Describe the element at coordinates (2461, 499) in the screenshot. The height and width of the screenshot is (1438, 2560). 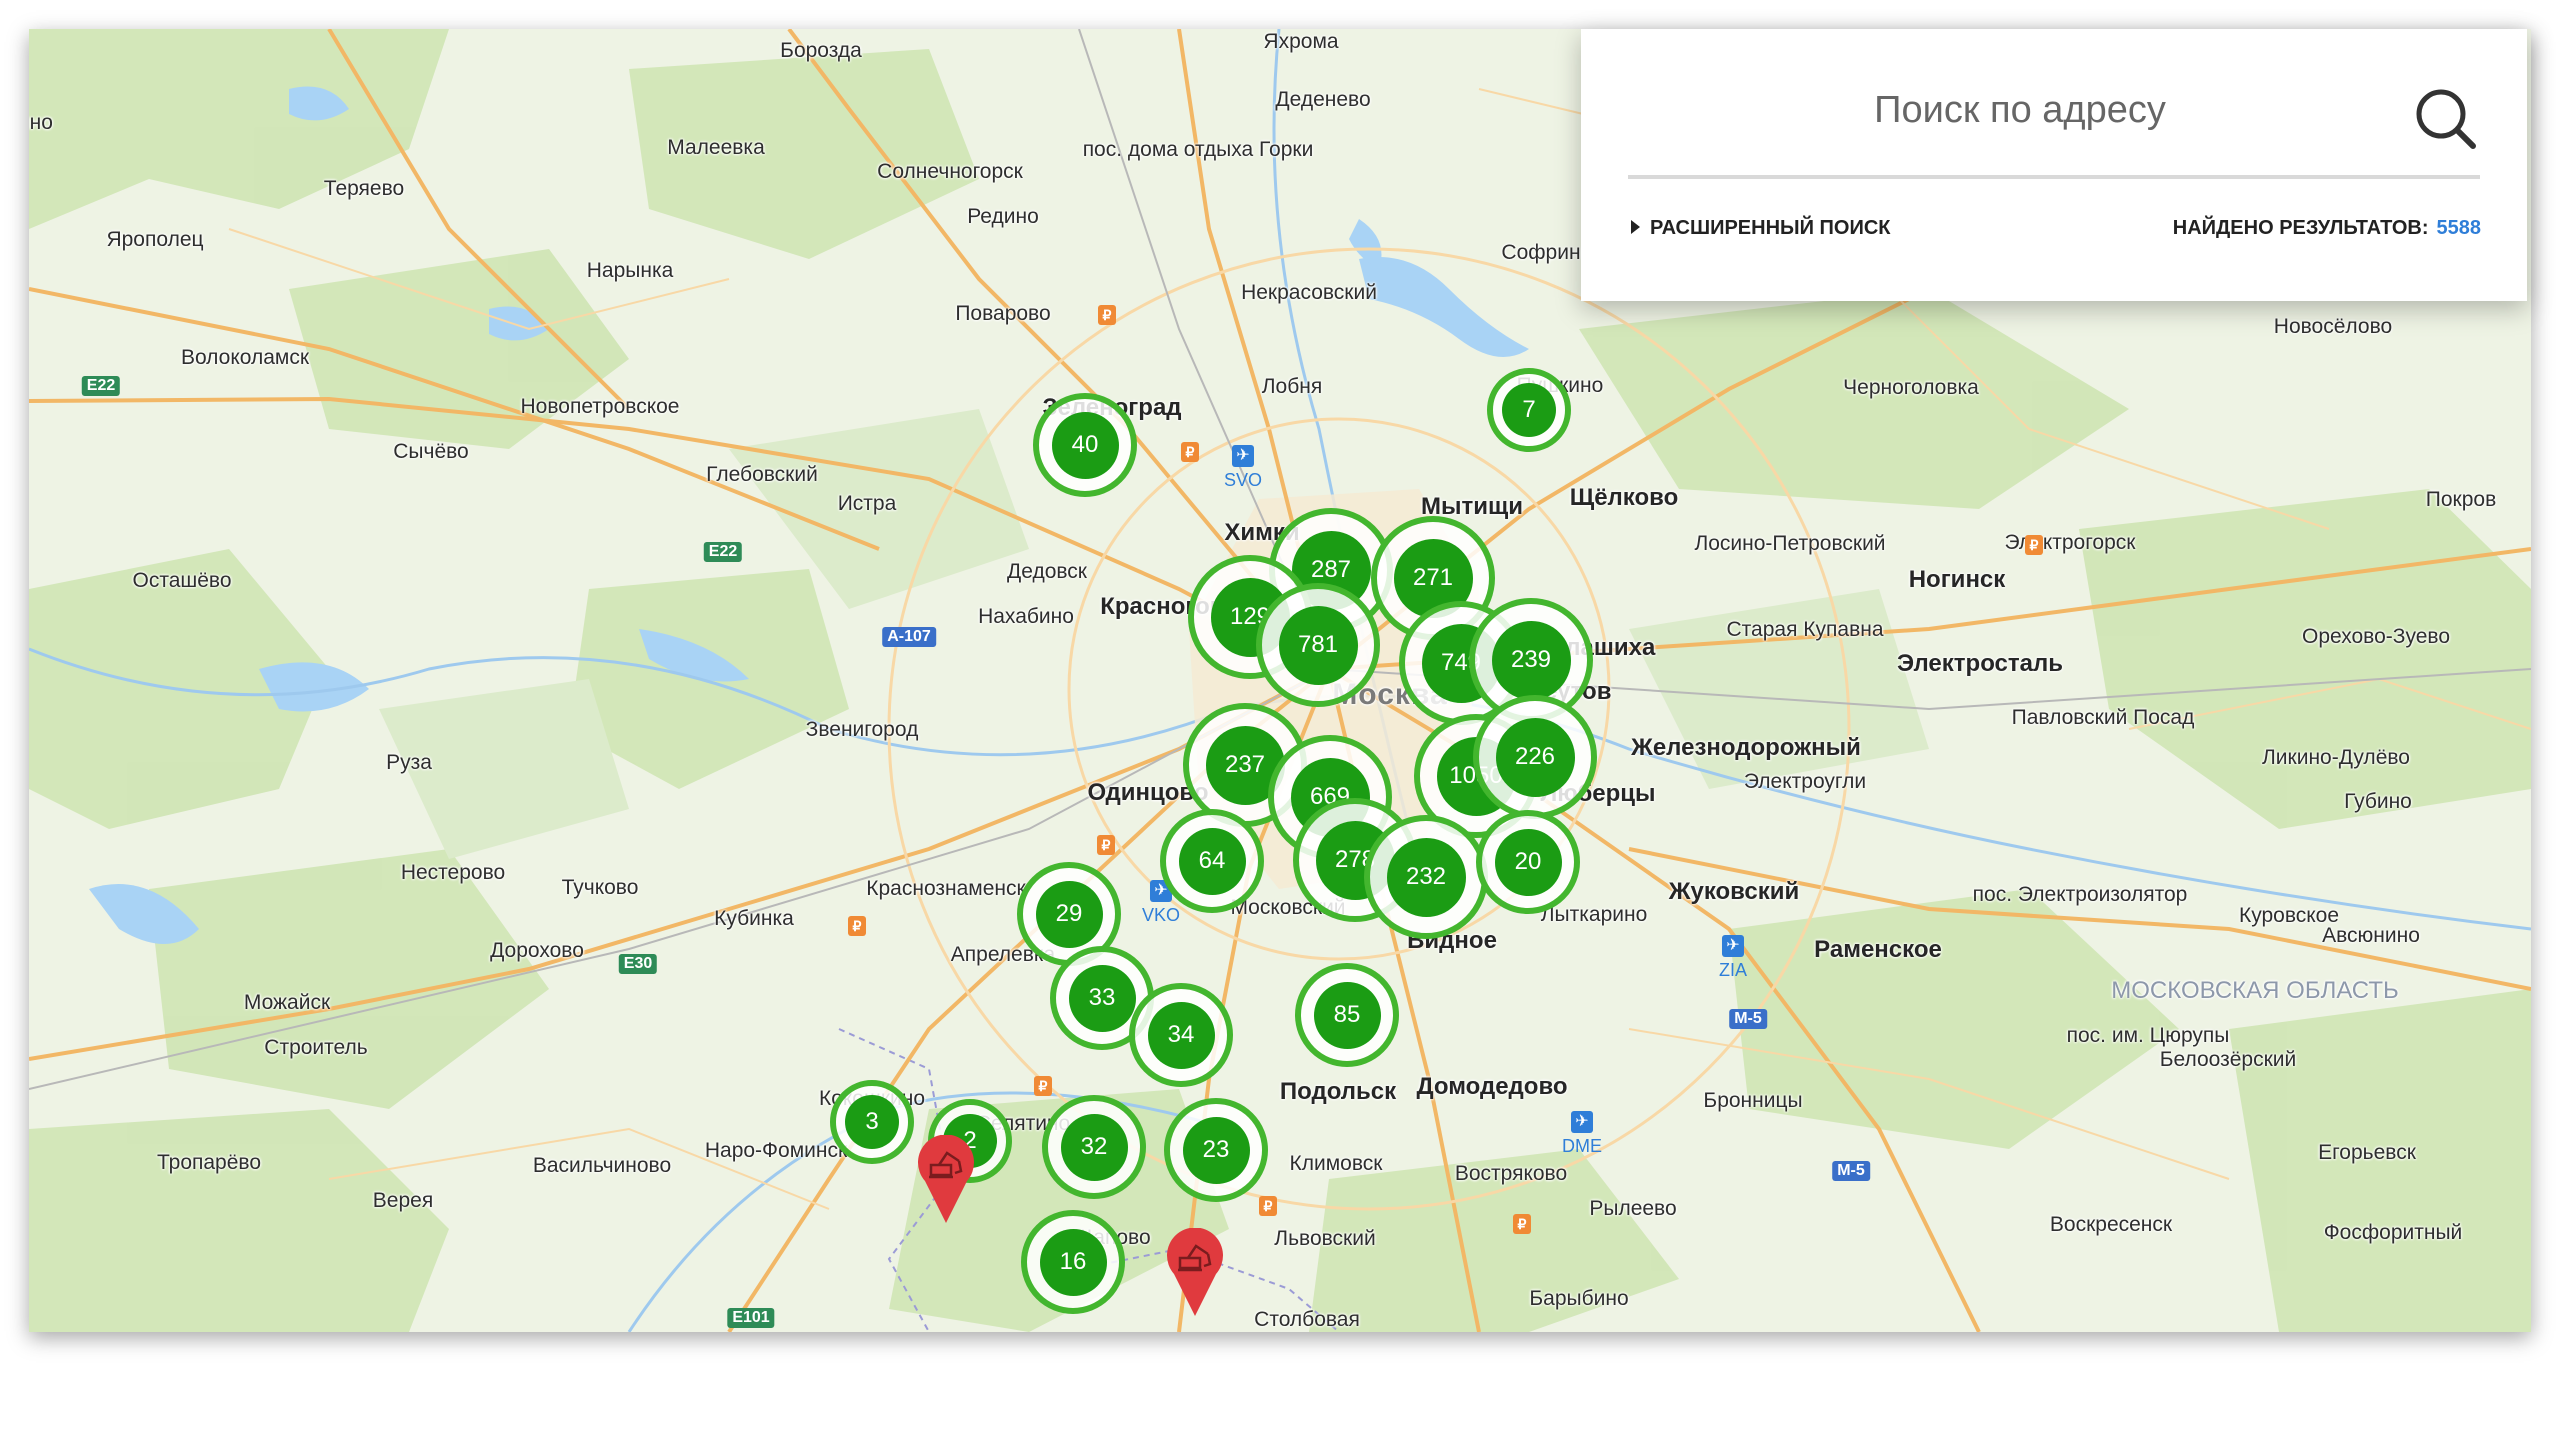
I see `place-label: Покров` at that location.